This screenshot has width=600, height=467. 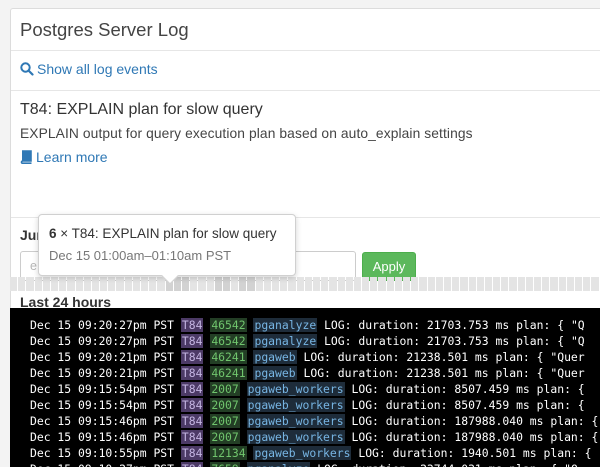 What do you see at coordinates (192, 421) in the screenshot?
I see `log-classification-code: T84` at bounding box center [192, 421].